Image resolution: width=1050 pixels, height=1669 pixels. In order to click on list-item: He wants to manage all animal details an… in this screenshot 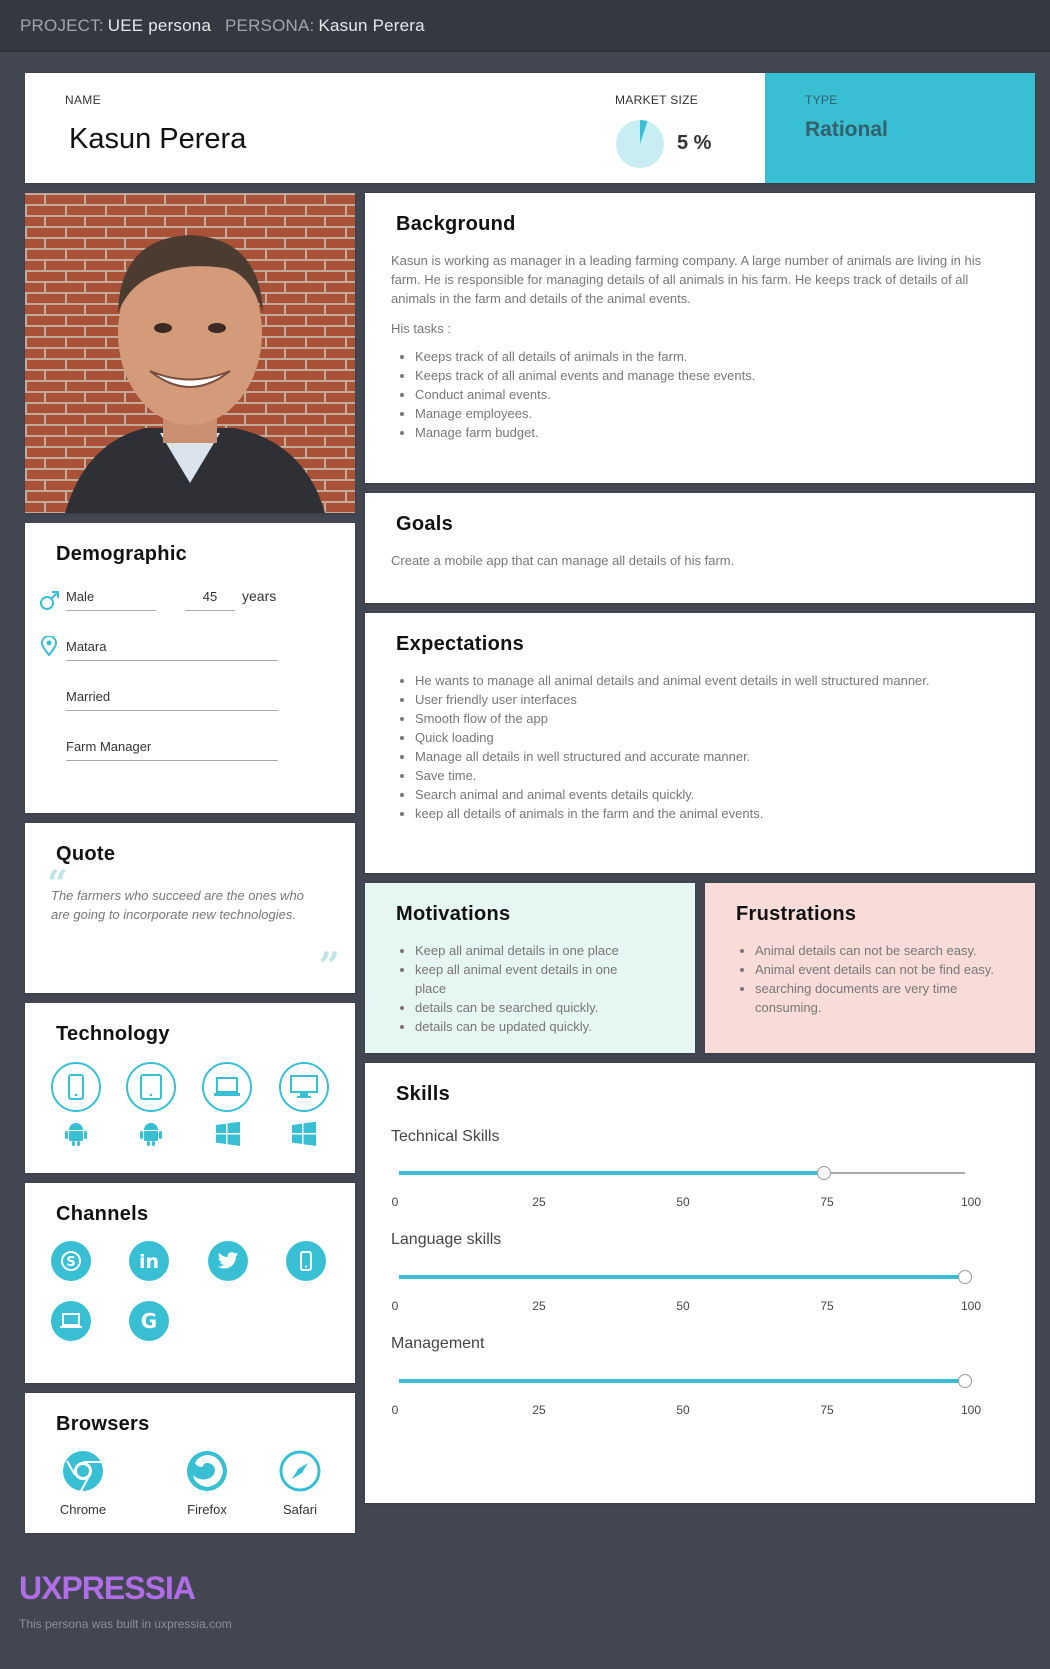, I will do `click(661, 680)`.